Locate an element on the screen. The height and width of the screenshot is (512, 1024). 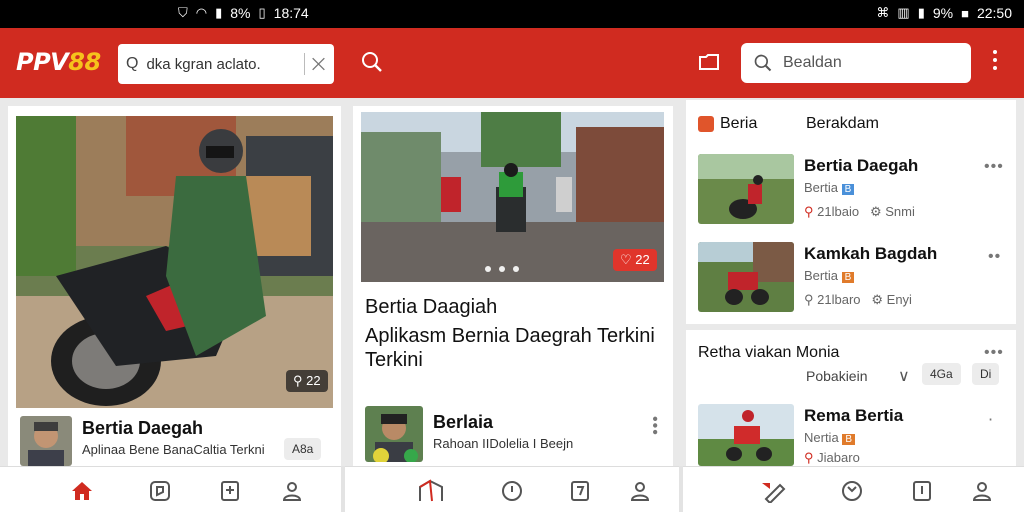
search-query-text: dka kgran aclato. is located at coordinates (225, 64).